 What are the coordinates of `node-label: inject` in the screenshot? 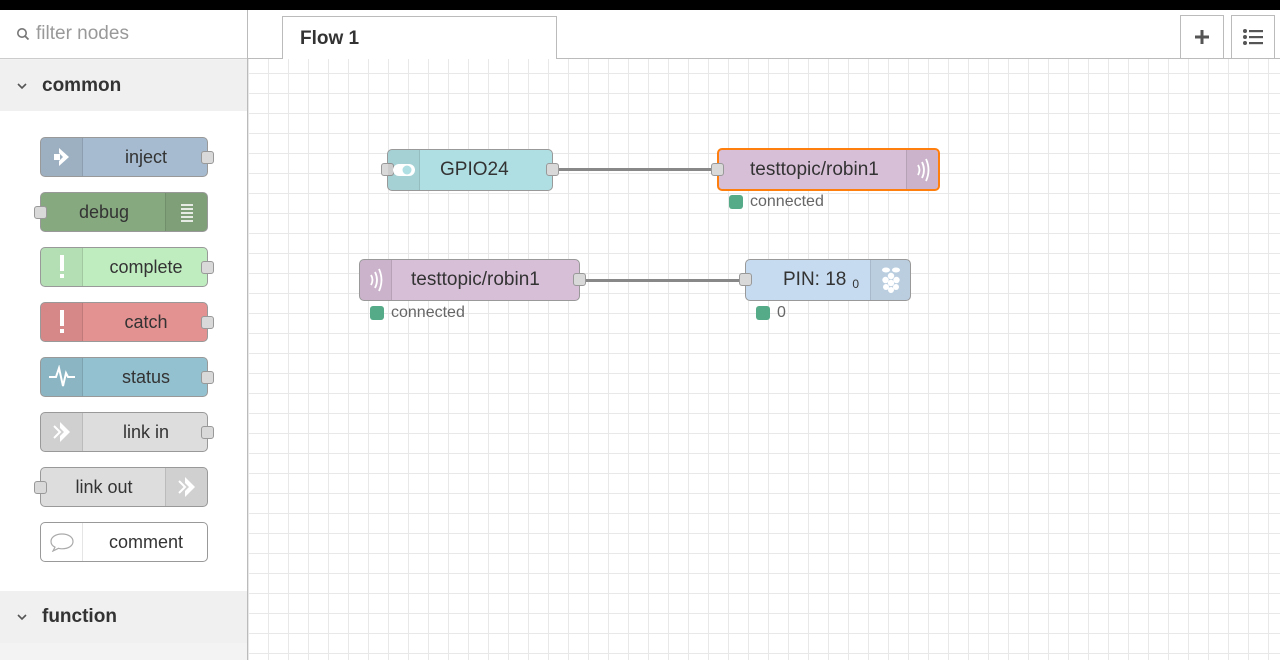 It's located at (146, 156).